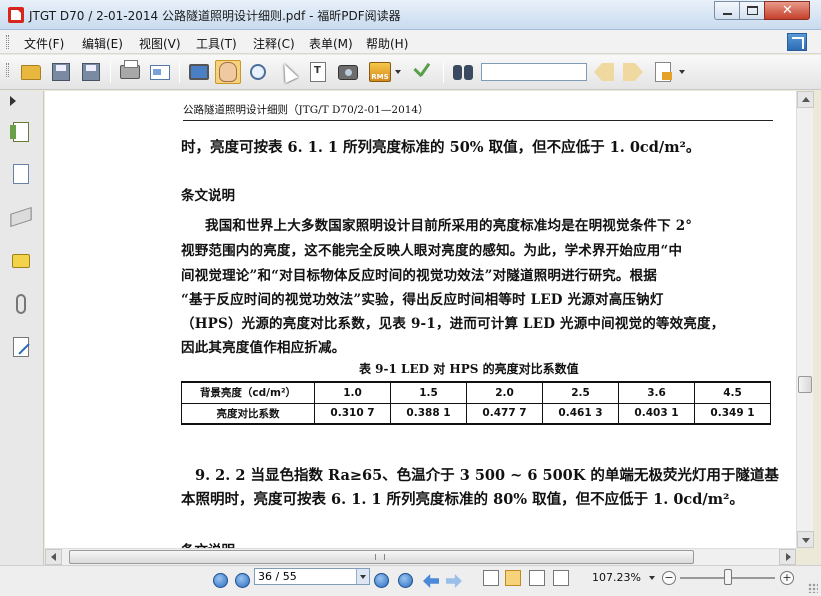 This screenshot has height=596, width=821. I want to click on menu-tools: 工具(T), so click(216, 43).